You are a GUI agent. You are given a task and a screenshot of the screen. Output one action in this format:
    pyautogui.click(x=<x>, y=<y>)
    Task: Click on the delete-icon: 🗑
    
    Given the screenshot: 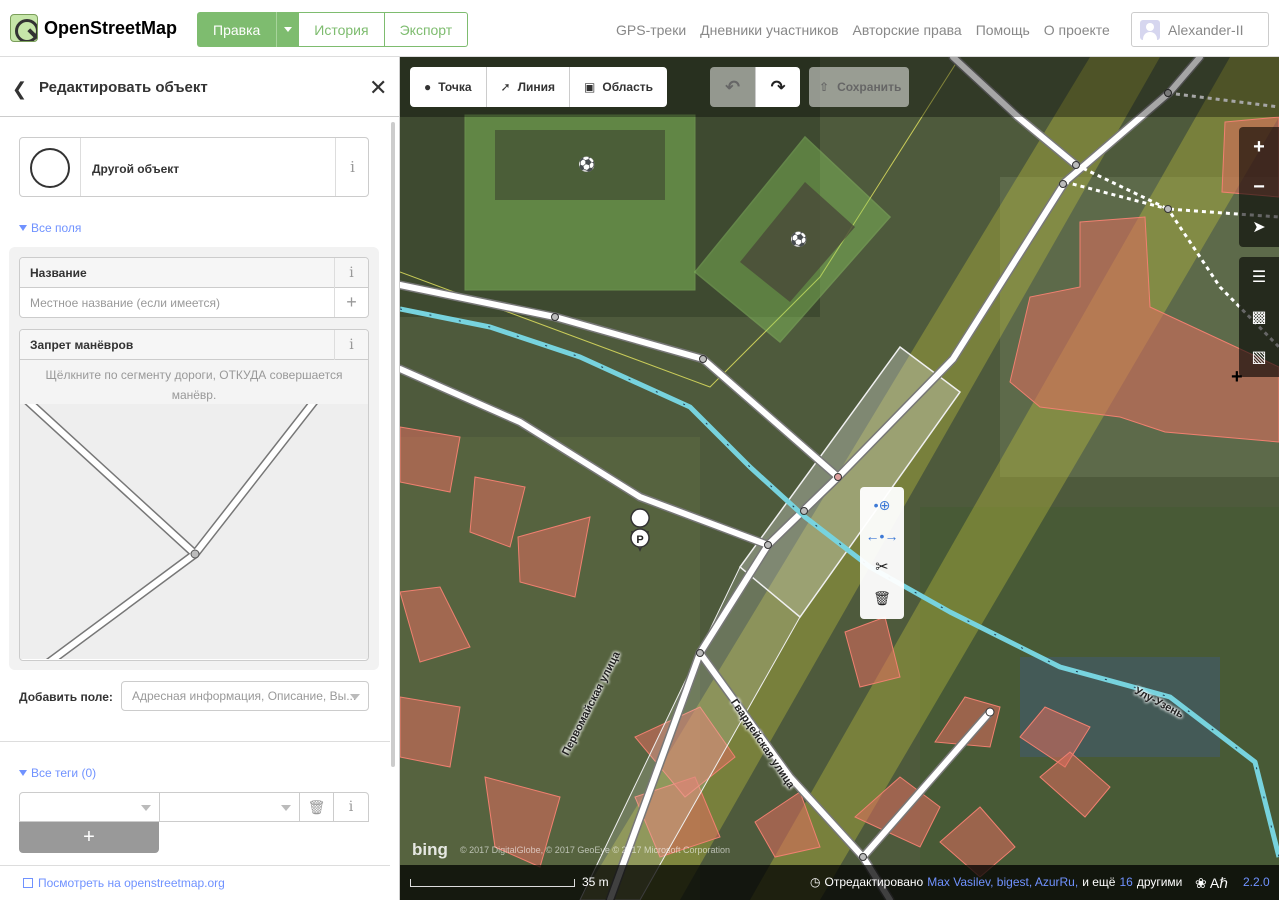 What is the action you would take?
    pyautogui.click(x=882, y=598)
    